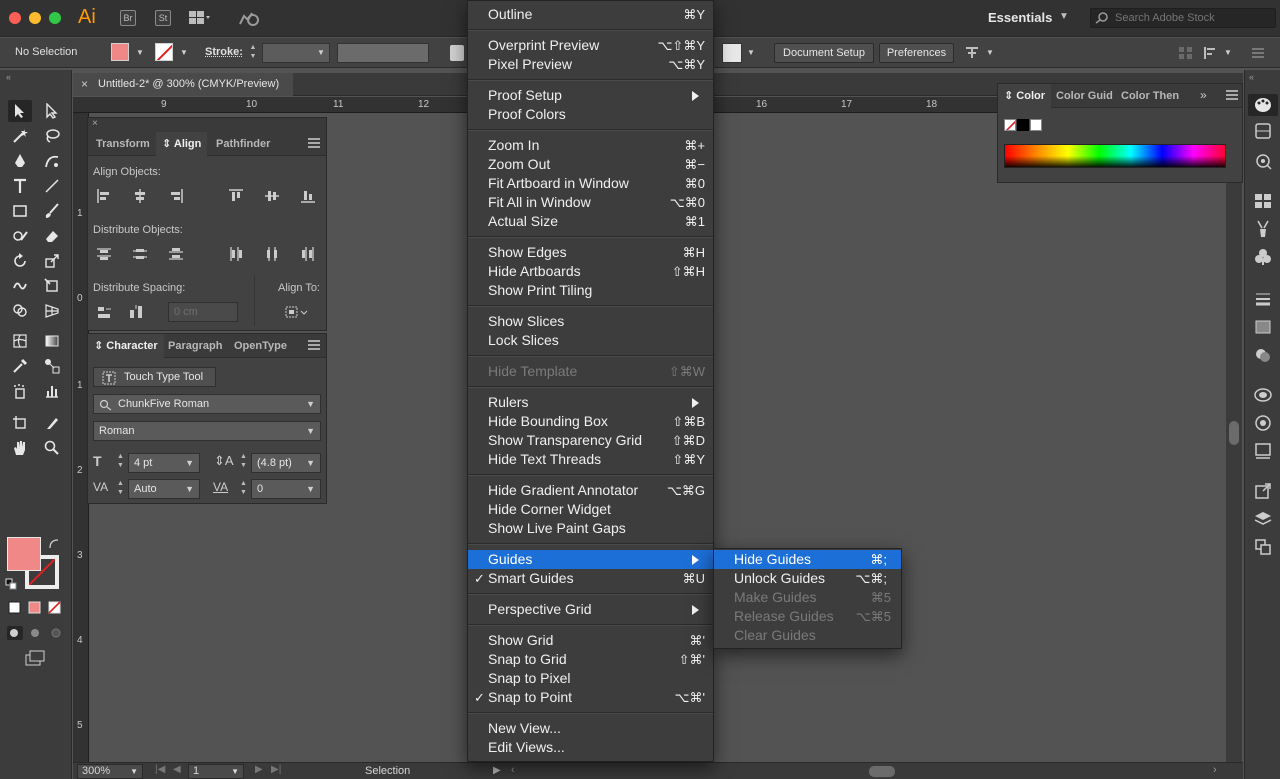  What do you see at coordinates (590, 183) in the screenshot?
I see `menu-item-fit-artboard: Fit Artboard in Window ⌘0` at bounding box center [590, 183].